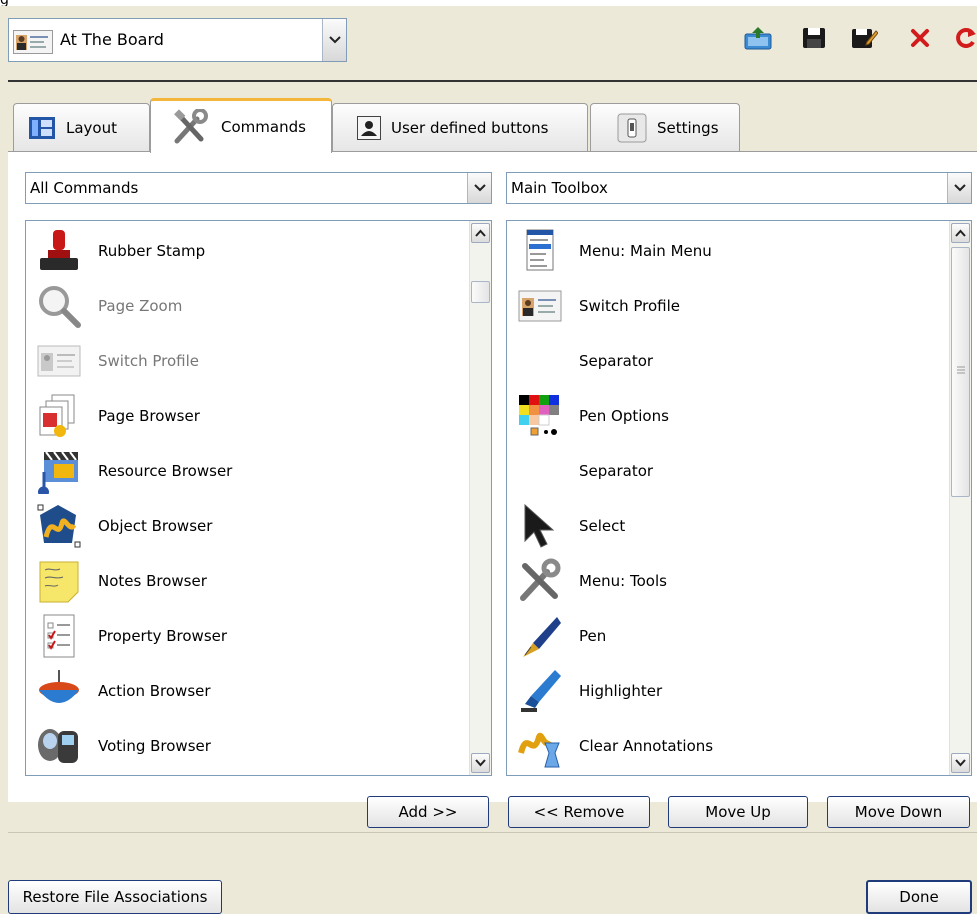 This screenshot has width=977, height=914. Describe the element at coordinates (112, 39) in the screenshot. I see `profile-value: At The Board` at that location.